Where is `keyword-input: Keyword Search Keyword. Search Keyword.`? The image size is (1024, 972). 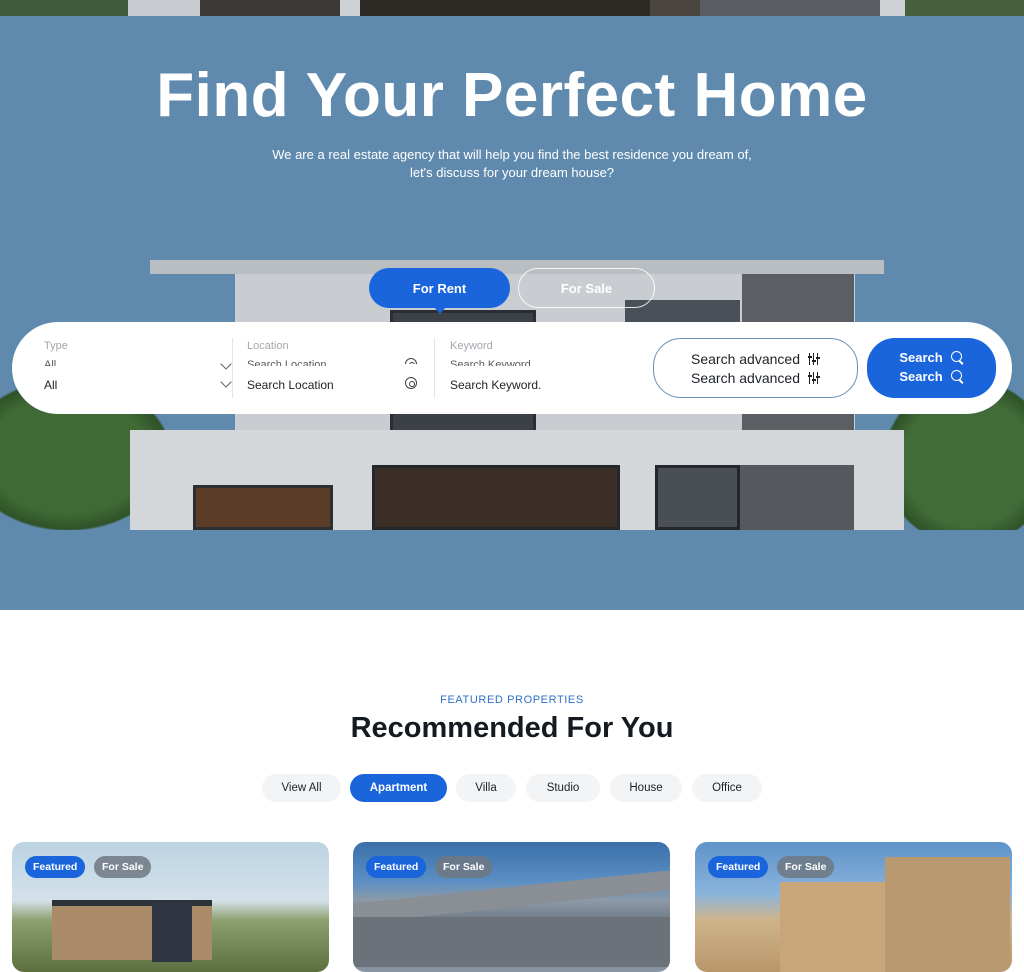 keyword-input: Keyword Search Keyword. Search Keyword. is located at coordinates (540, 368).